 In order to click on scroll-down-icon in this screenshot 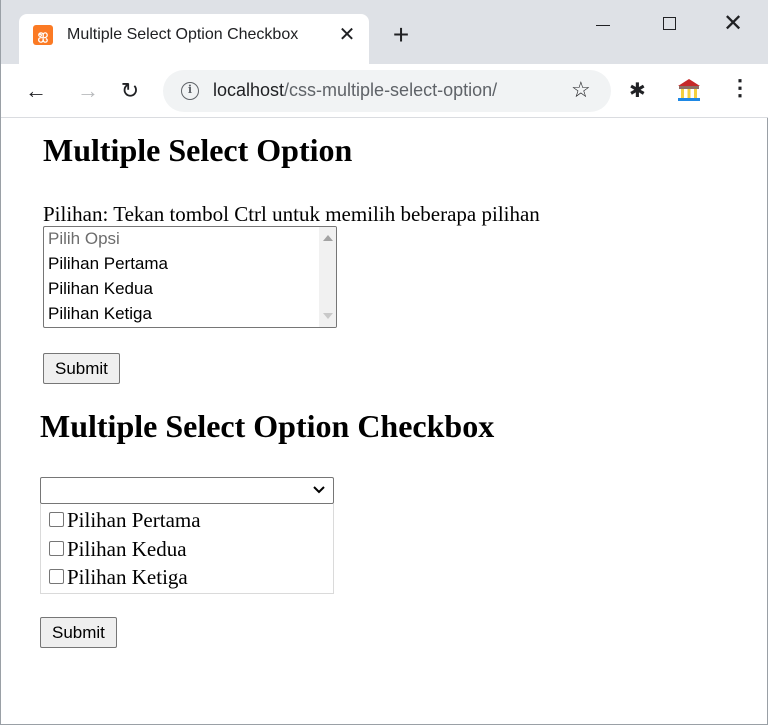, I will do `click(328, 316)`.